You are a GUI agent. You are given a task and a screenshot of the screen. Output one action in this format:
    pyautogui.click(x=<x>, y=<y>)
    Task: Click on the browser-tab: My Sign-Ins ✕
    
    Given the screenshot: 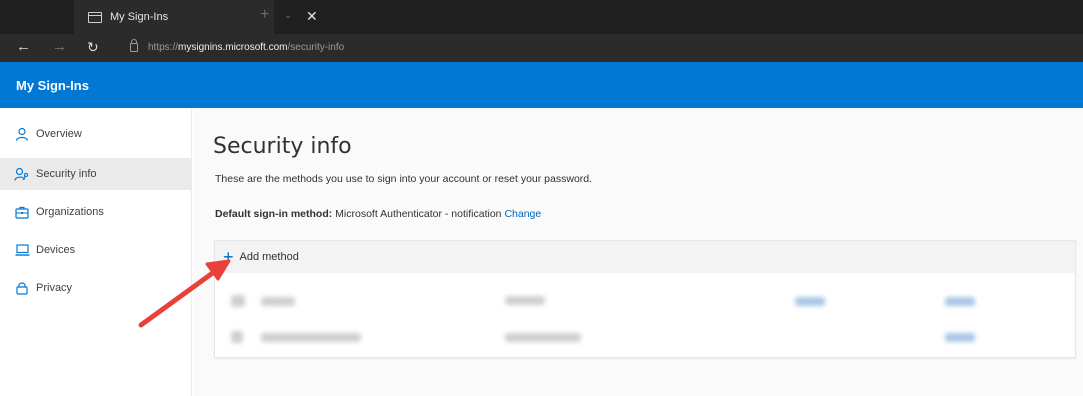 What is the action you would take?
    pyautogui.click(x=196, y=17)
    